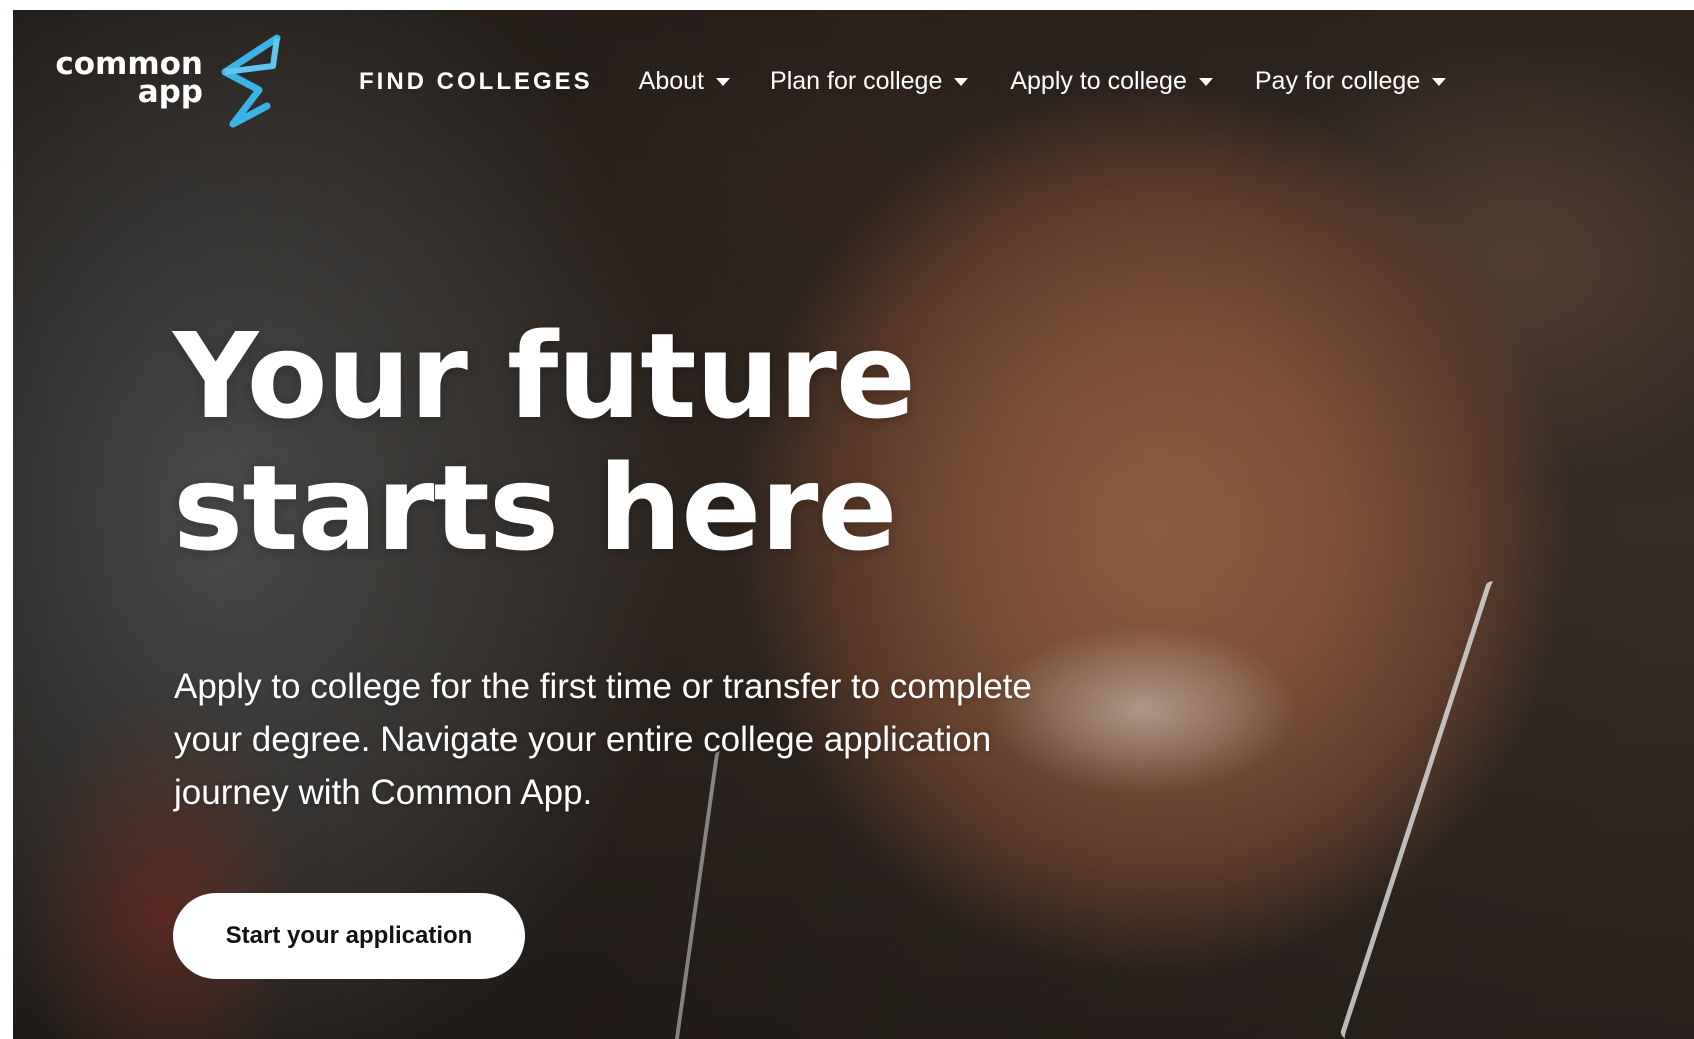  I want to click on nav-pay-dropdown: Pay for college, so click(1350, 81).